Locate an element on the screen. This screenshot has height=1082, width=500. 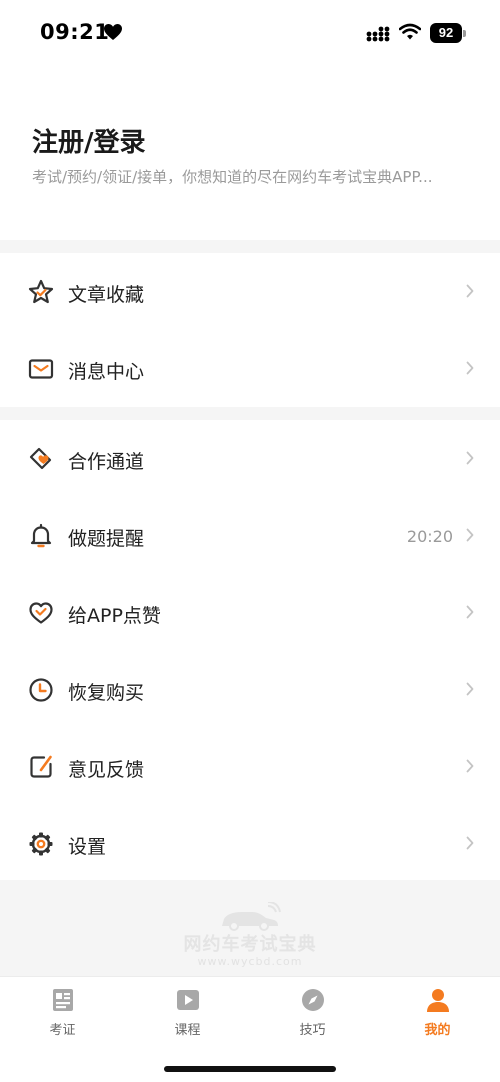
menu-label: 恢复购买 is located at coordinates (106, 693).